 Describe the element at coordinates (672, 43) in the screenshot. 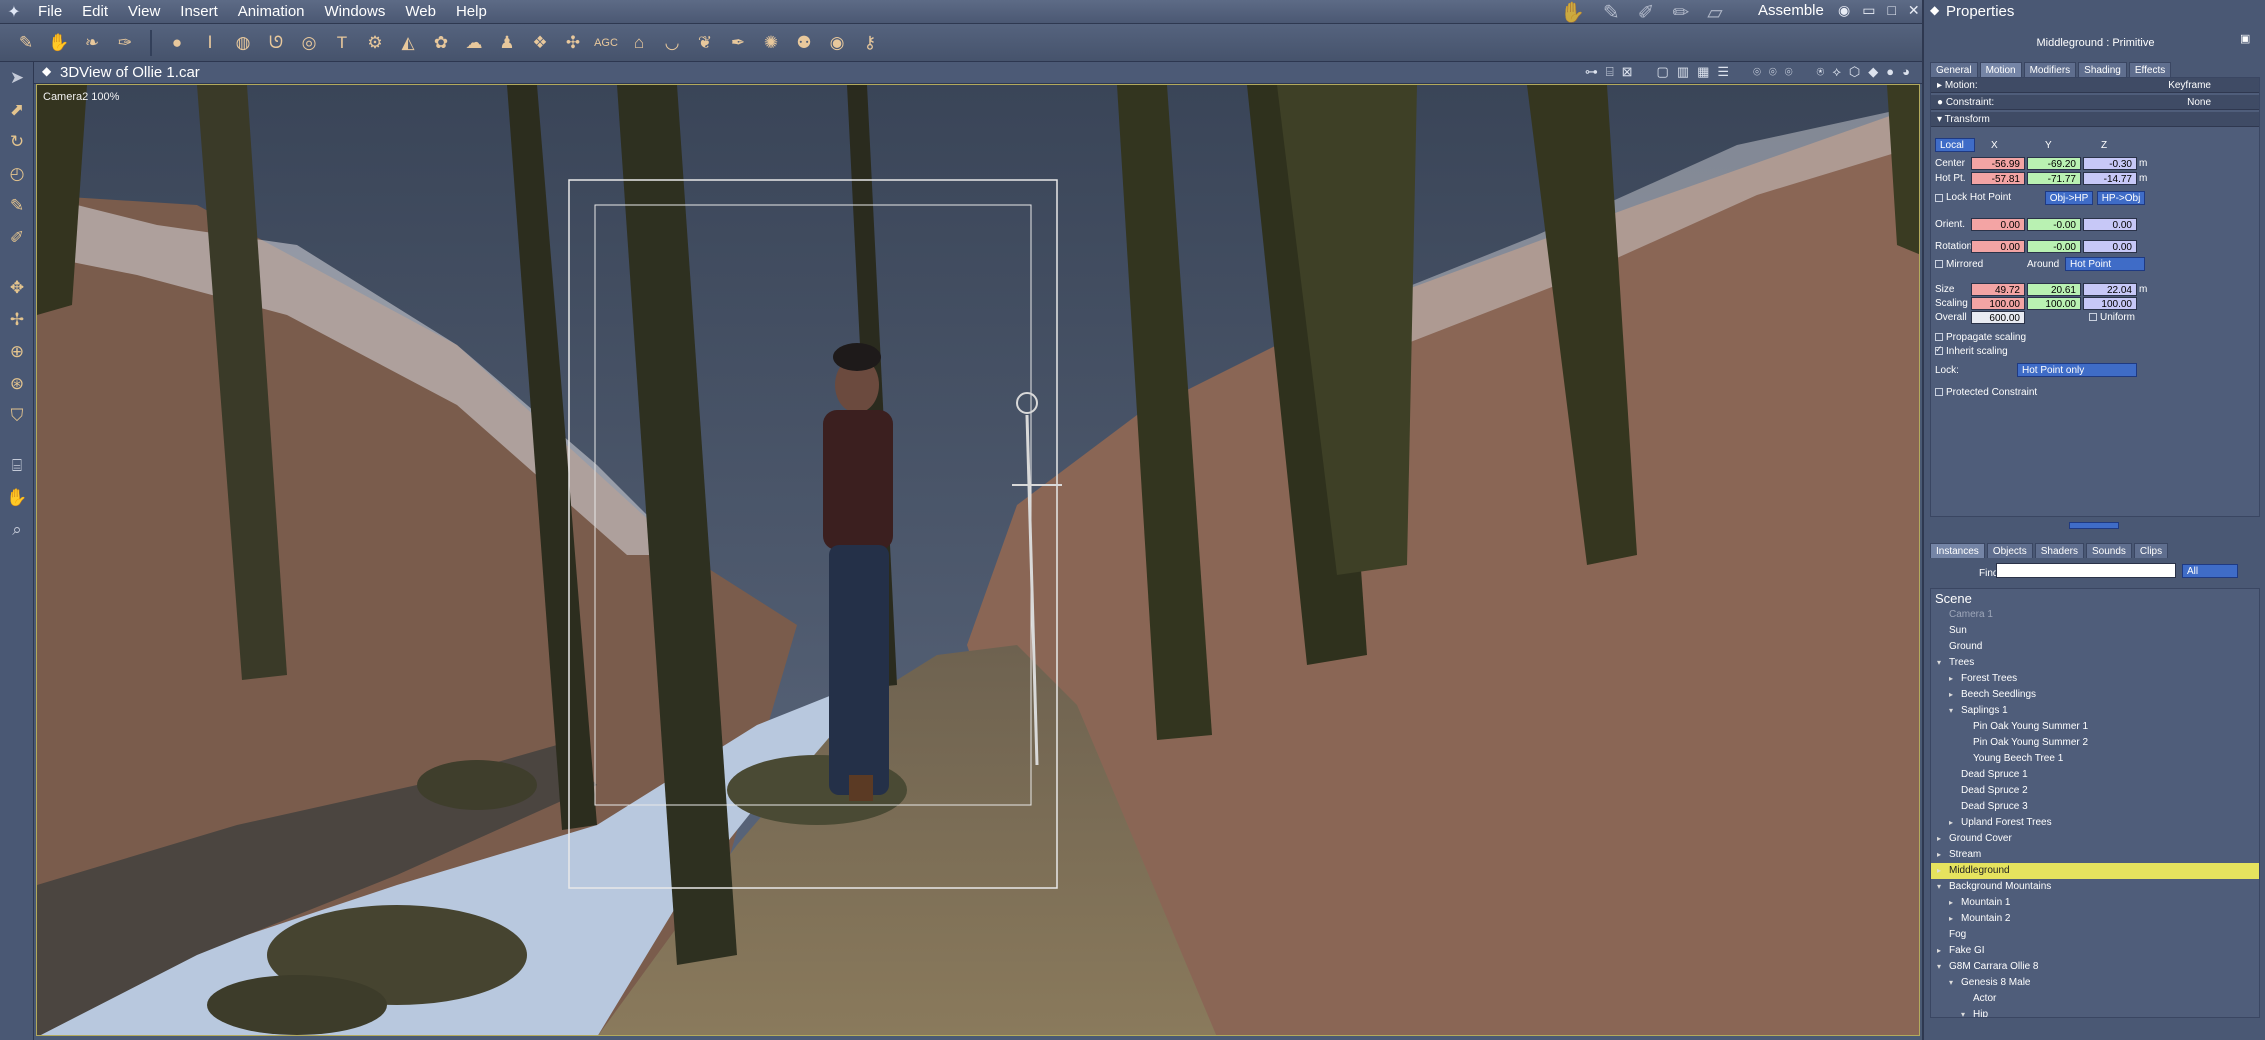

I see `bowl-icon: ◡` at that location.